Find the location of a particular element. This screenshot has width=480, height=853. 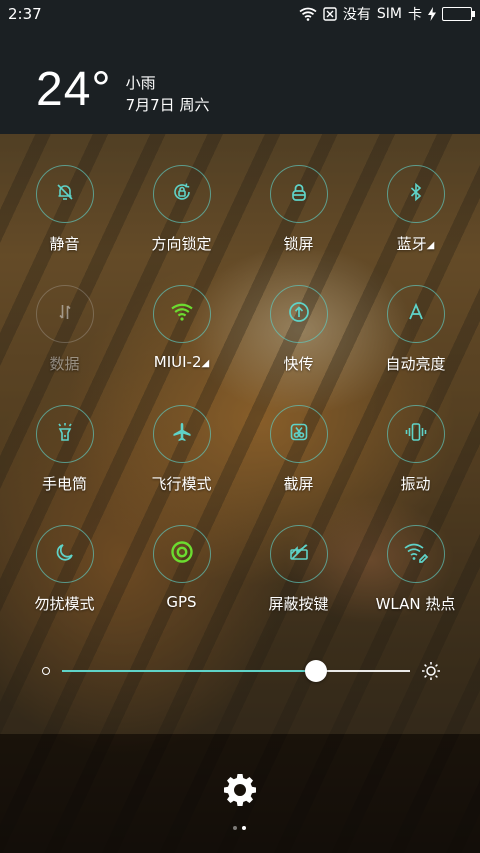

gps-icon is located at coordinates (182, 554).